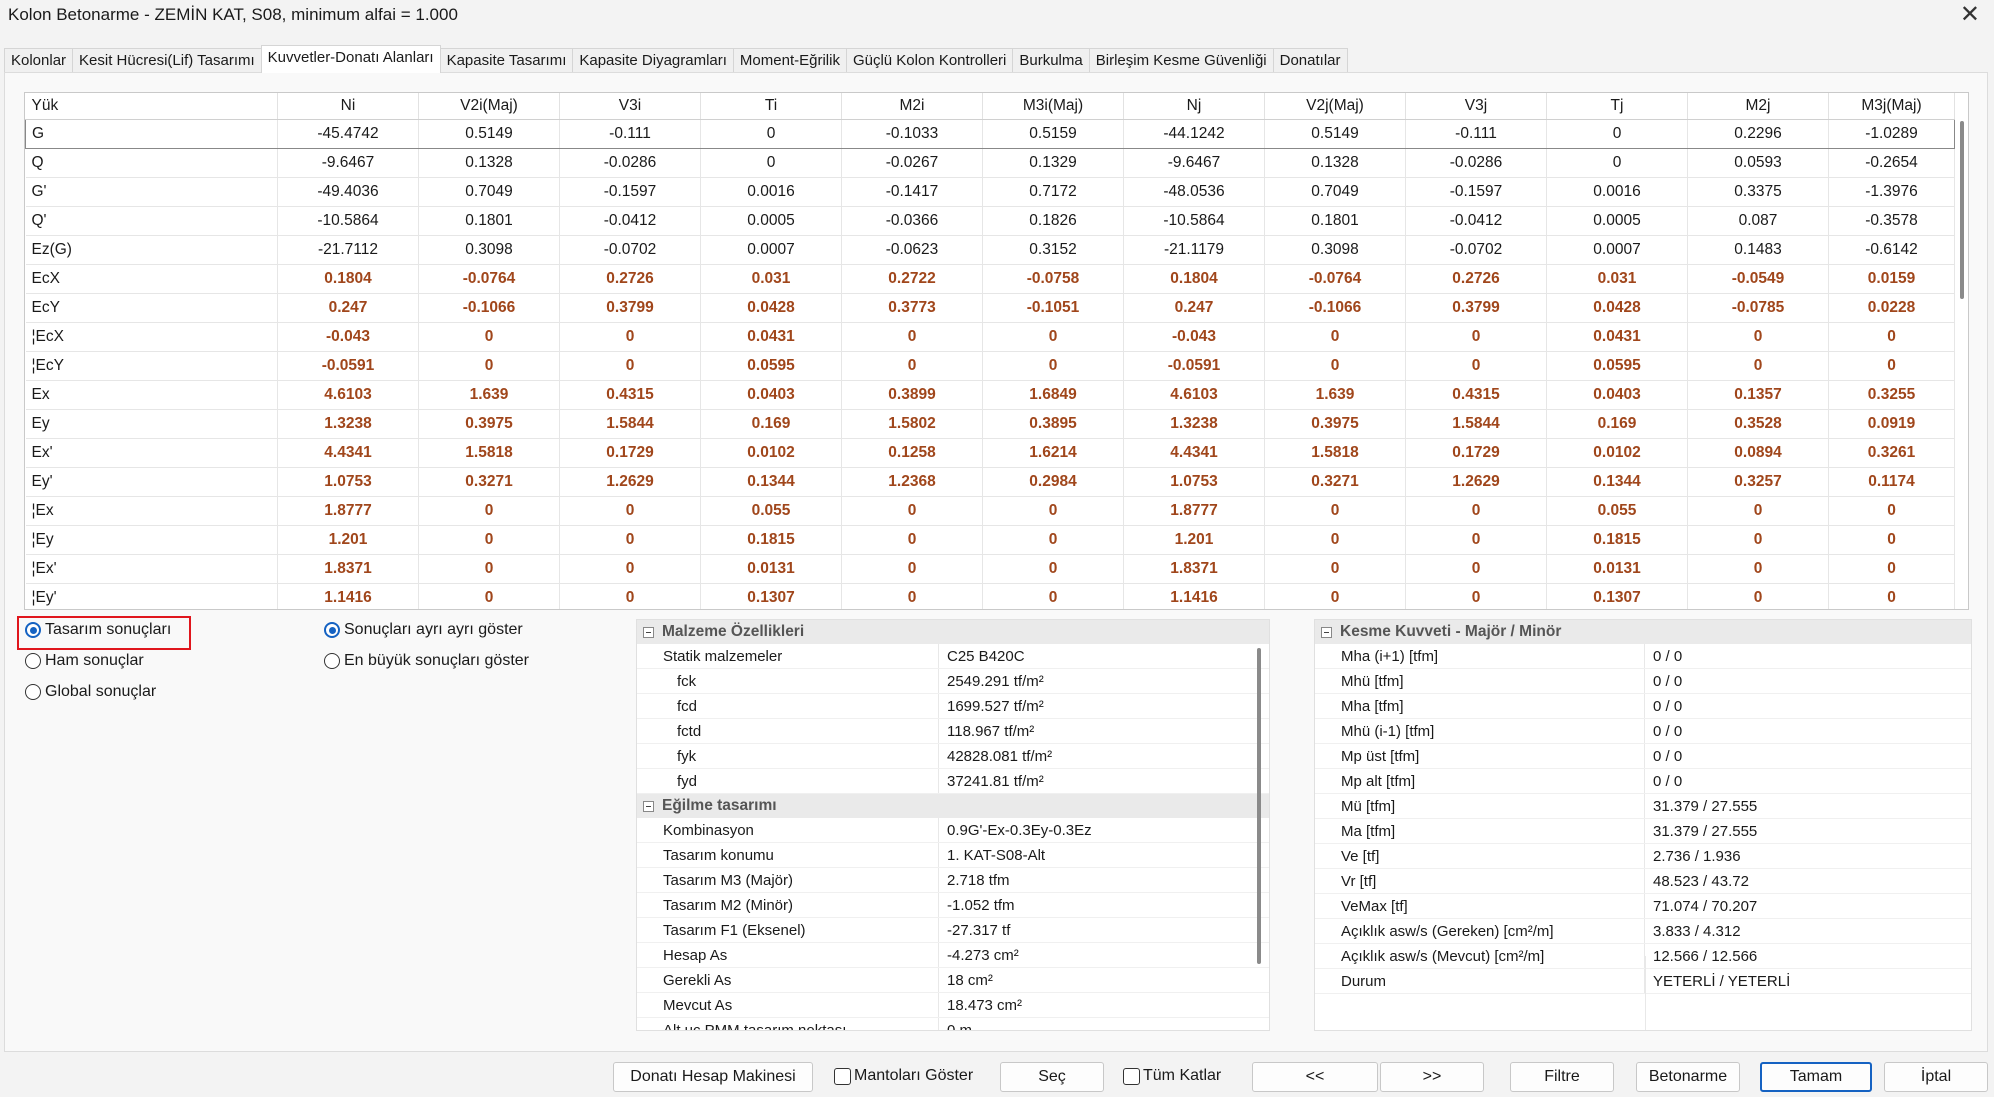  Describe the element at coordinates (1643, 856) in the screenshot. I see `property-row: Ve [tf] 2.736 / 1.936` at that location.